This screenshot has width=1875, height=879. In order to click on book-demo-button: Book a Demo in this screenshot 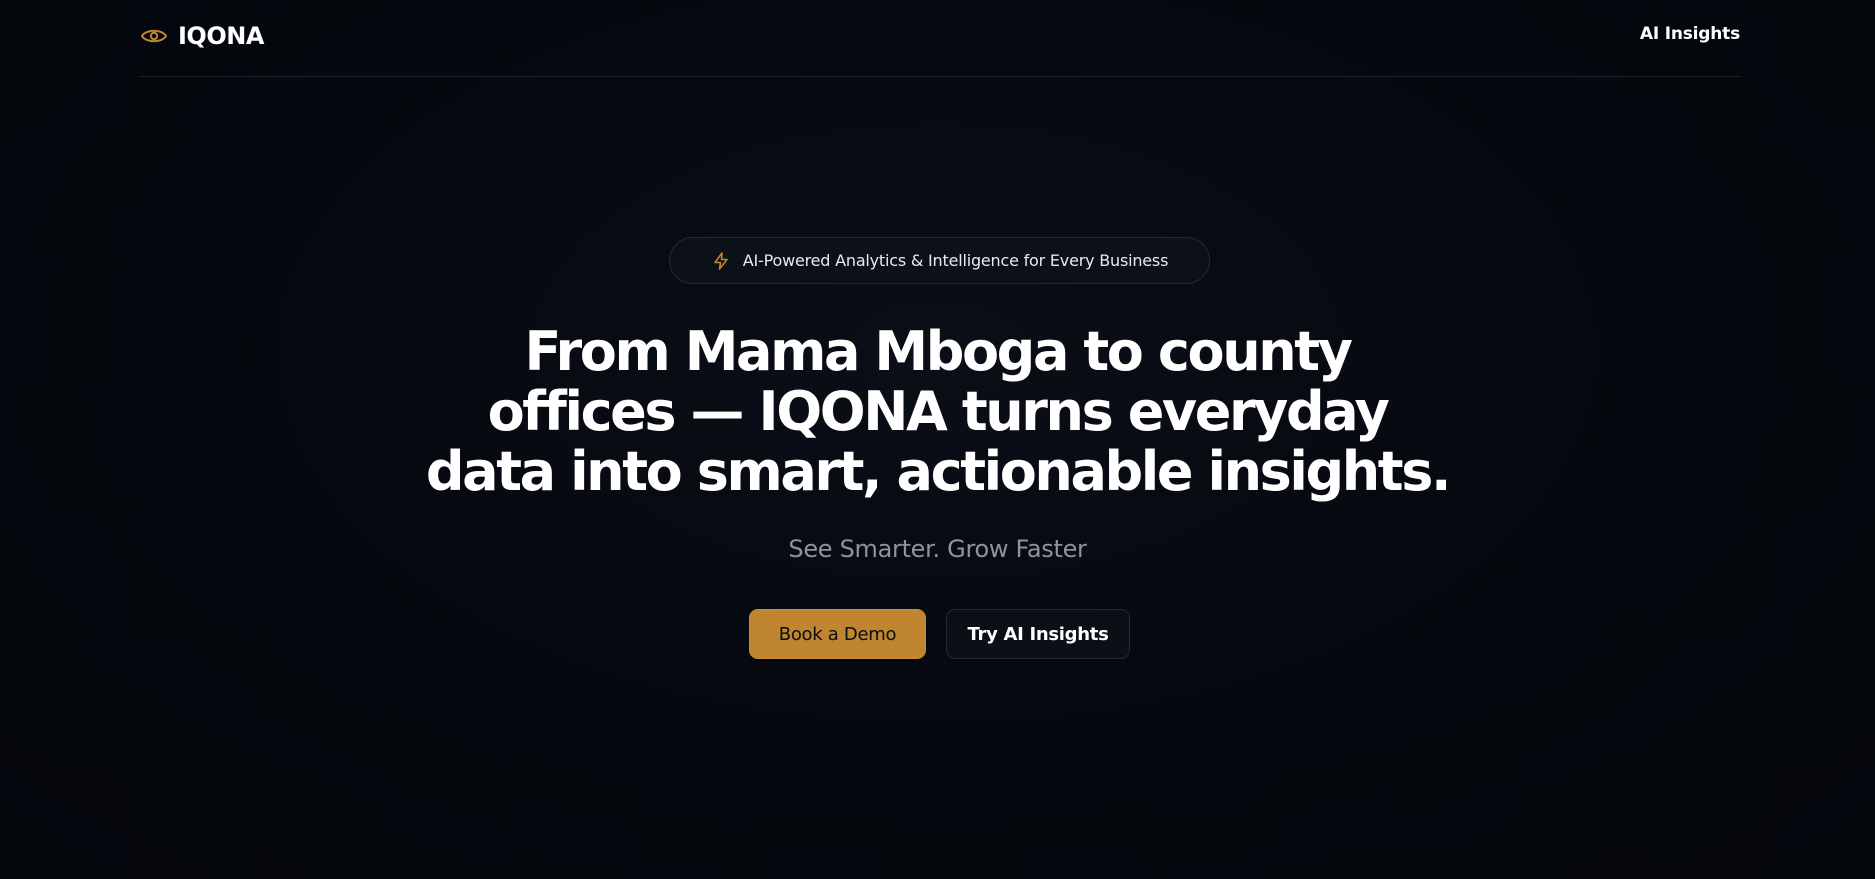, I will do `click(837, 634)`.